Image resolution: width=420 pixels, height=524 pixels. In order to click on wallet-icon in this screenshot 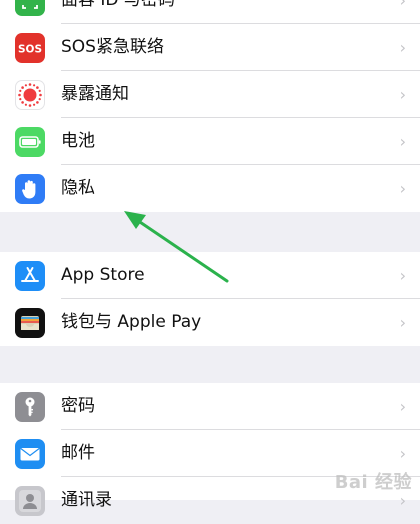, I will do `click(30, 323)`.